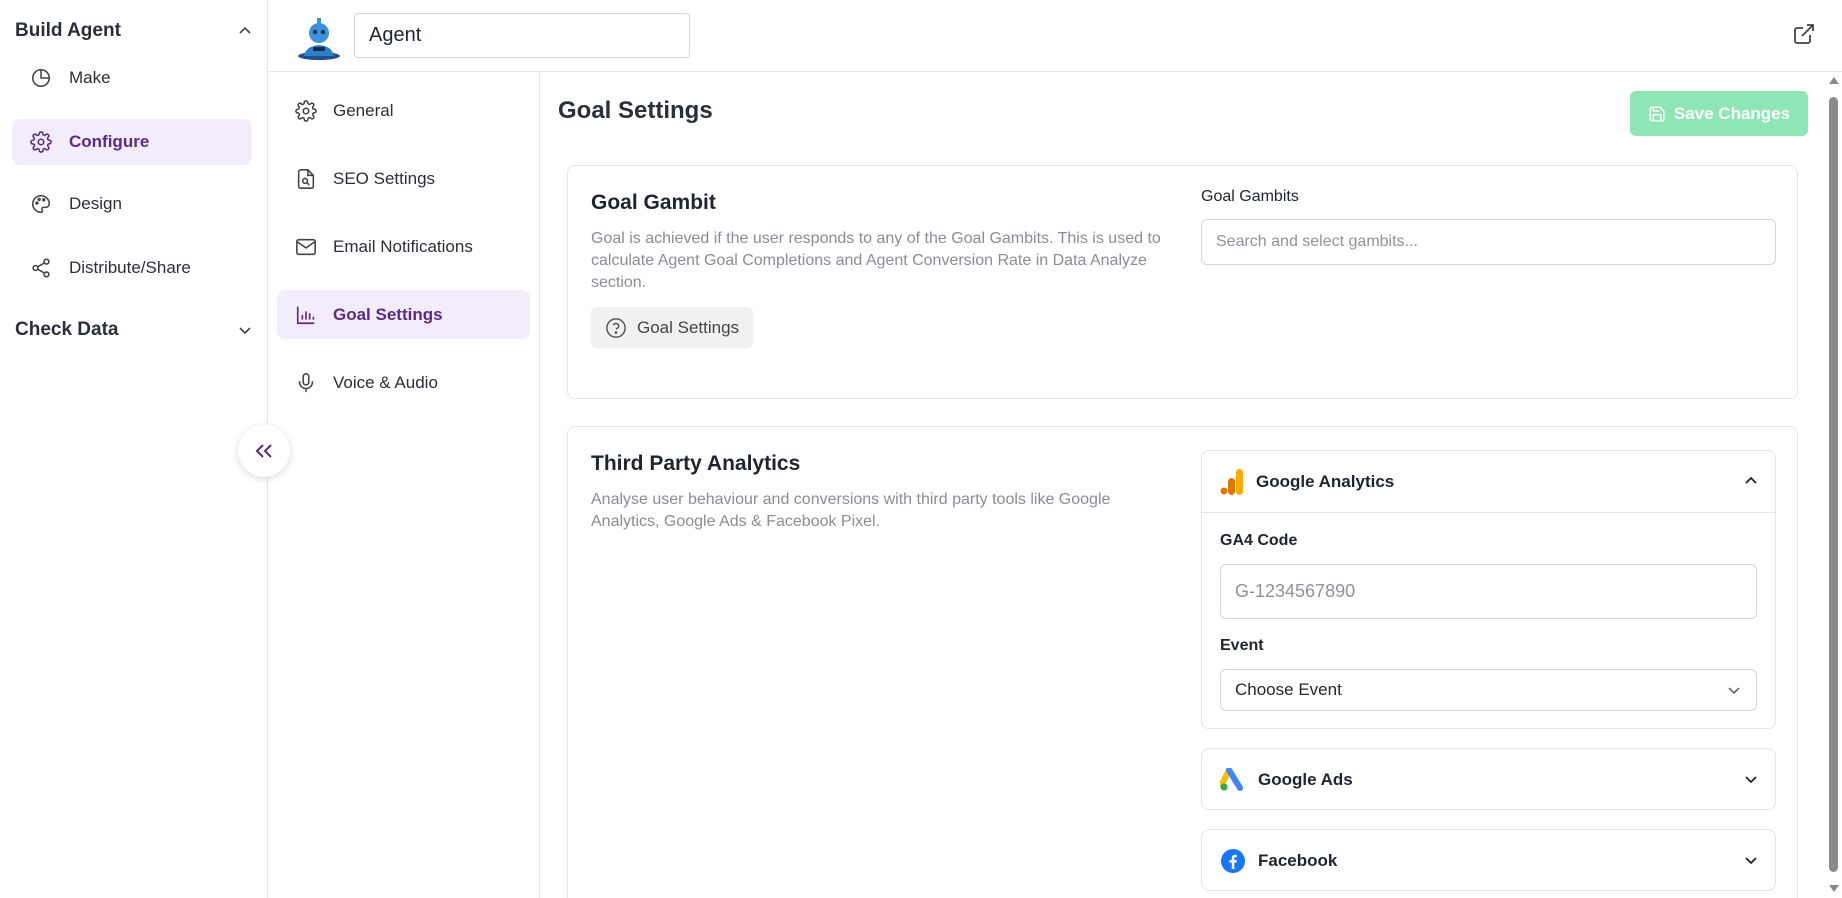 This screenshot has width=1842, height=898. I want to click on save-changes-button: Save Changes, so click(1719, 113).